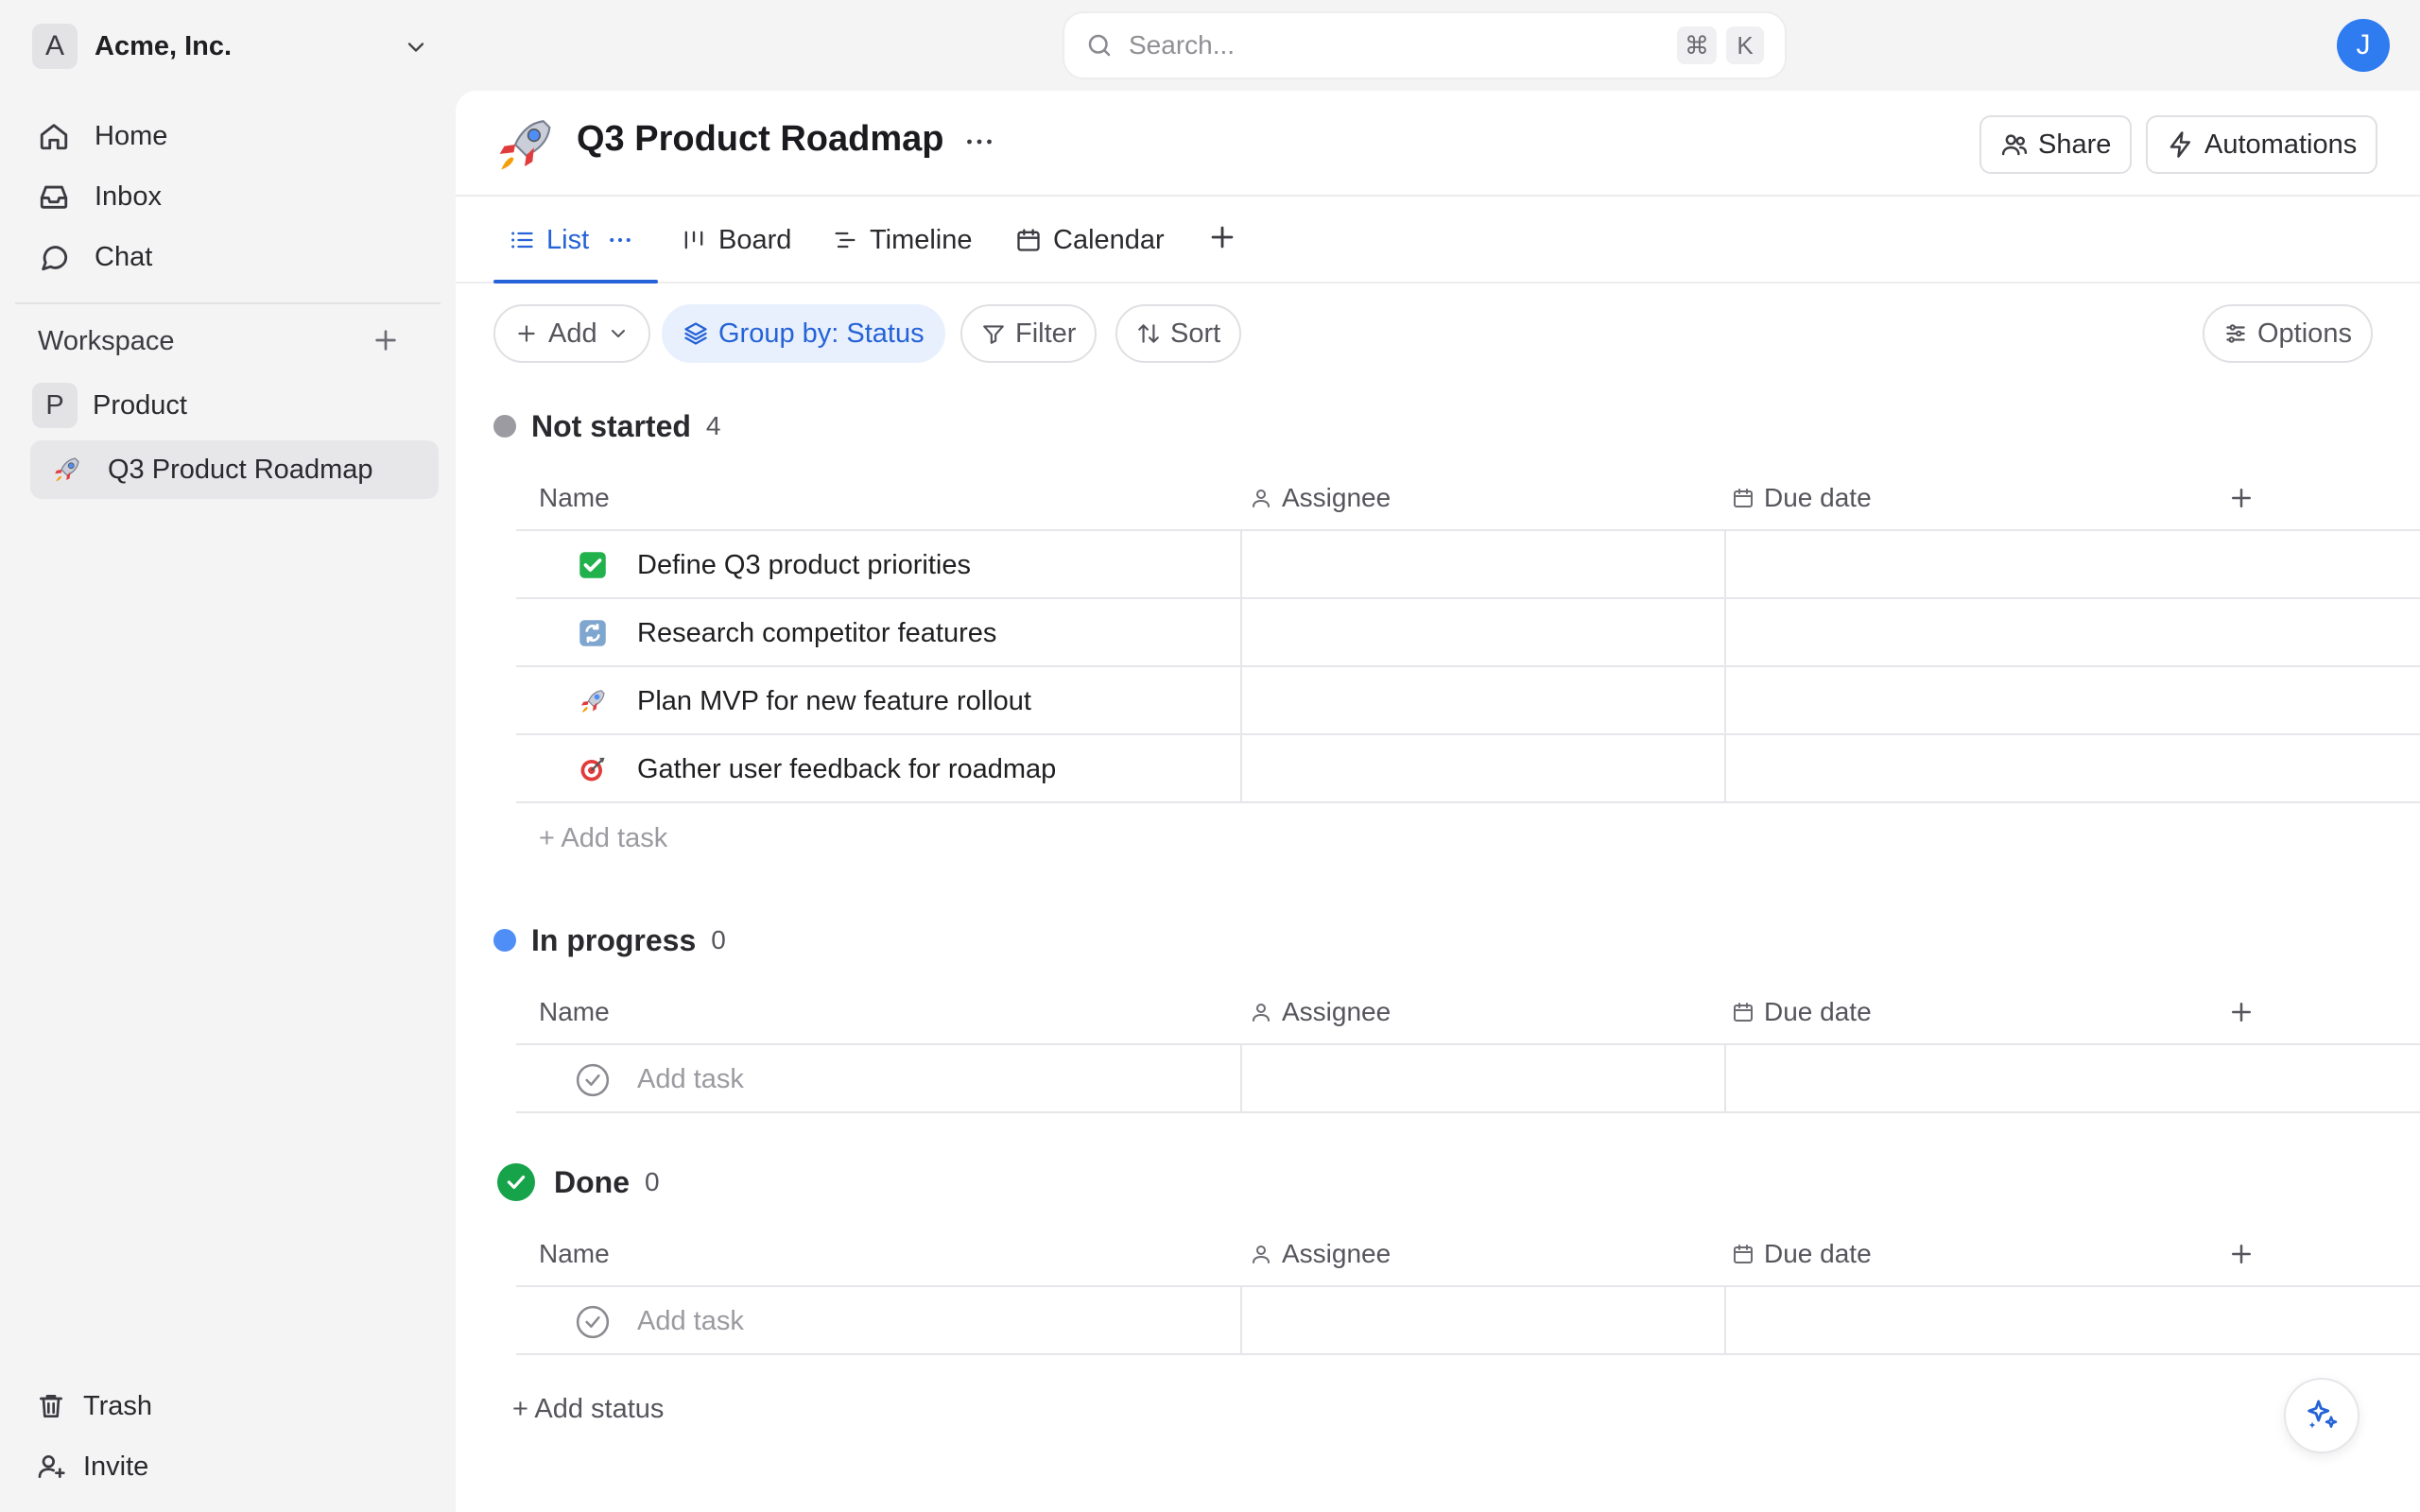 The width and height of the screenshot is (2420, 1512). Describe the element at coordinates (57, 196) in the screenshot. I see `inbox-icon` at that location.